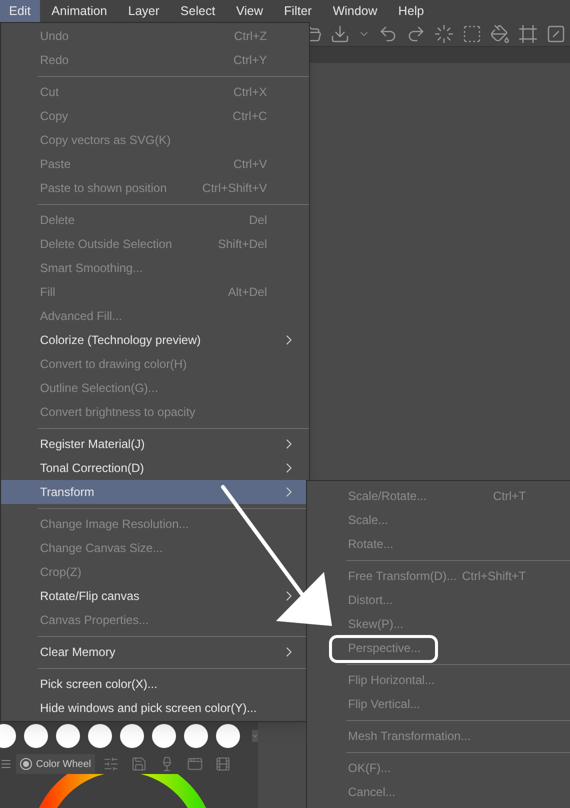 This screenshot has height=808, width=570. I want to click on menu-item: Clear Memory, so click(155, 652).